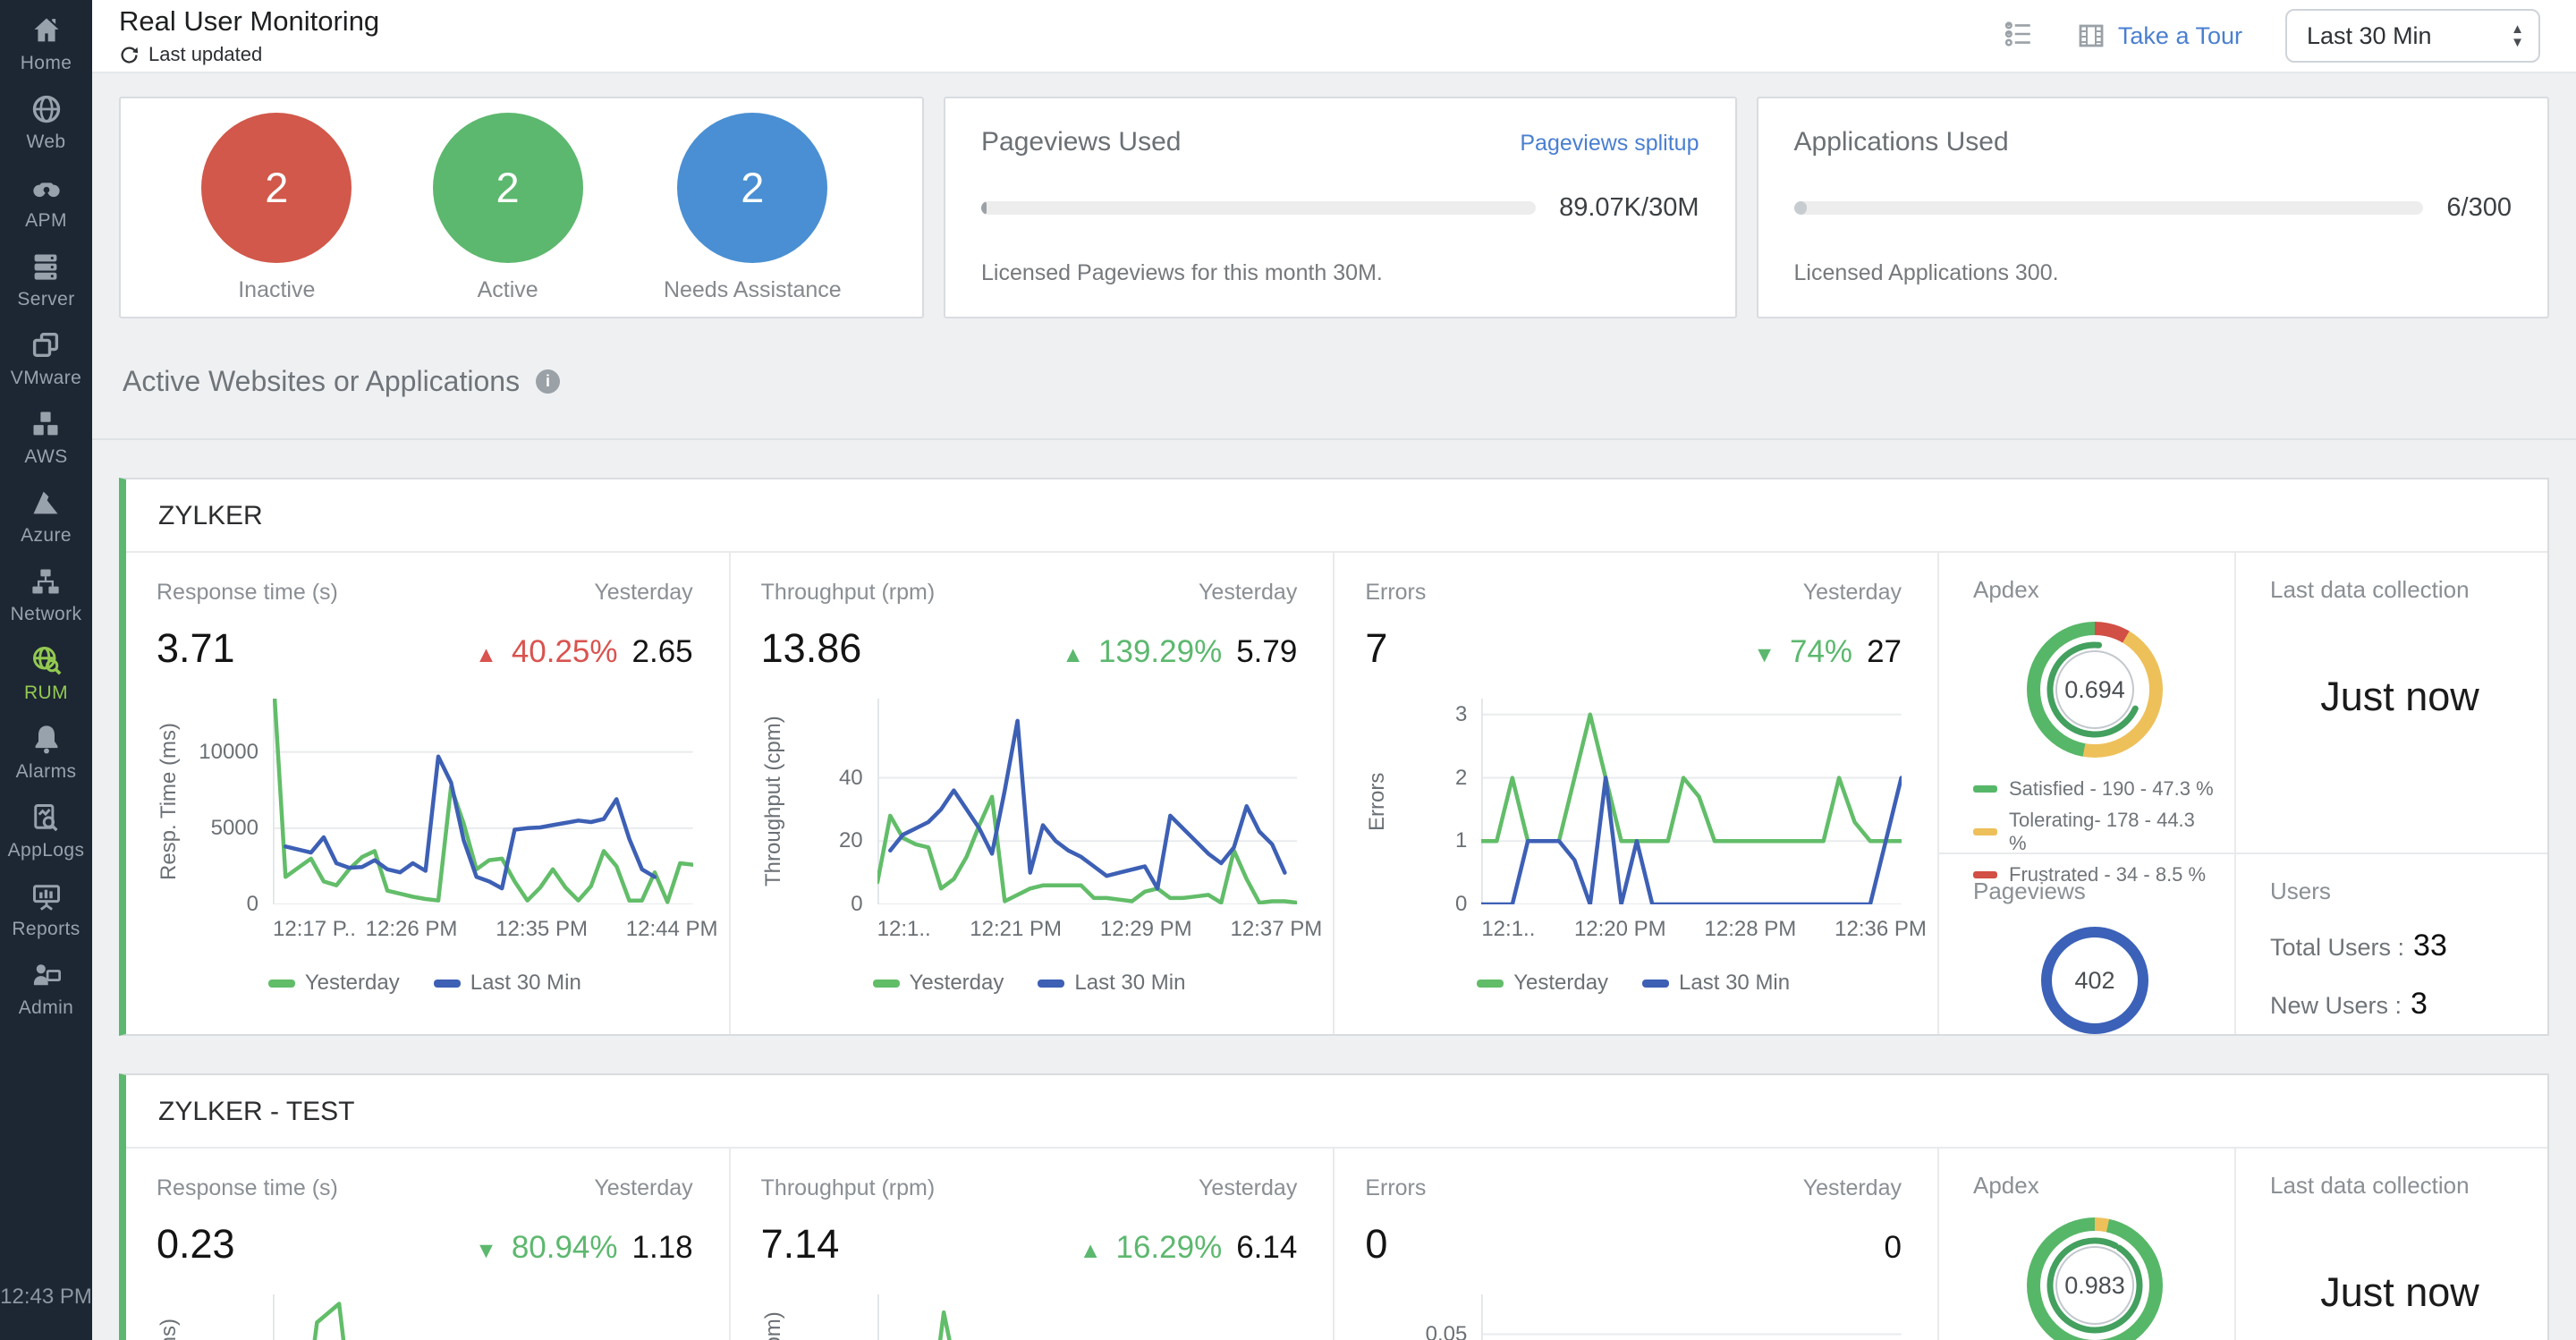 The image size is (2576, 1340). What do you see at coordinates (1884, 651) in the screenshot?
I see `compare-value: 27` at bounding box center [1884, 651].